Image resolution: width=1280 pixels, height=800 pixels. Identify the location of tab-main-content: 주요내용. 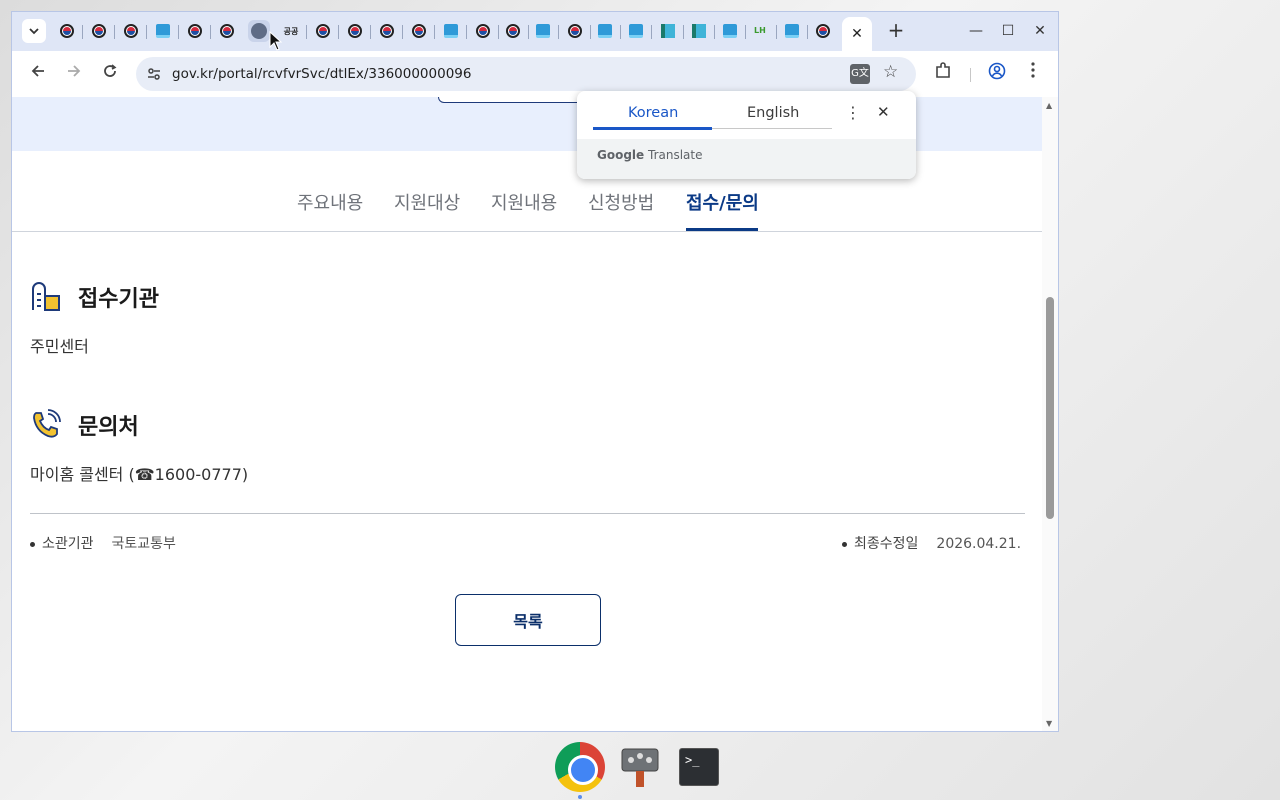
(330, 202).